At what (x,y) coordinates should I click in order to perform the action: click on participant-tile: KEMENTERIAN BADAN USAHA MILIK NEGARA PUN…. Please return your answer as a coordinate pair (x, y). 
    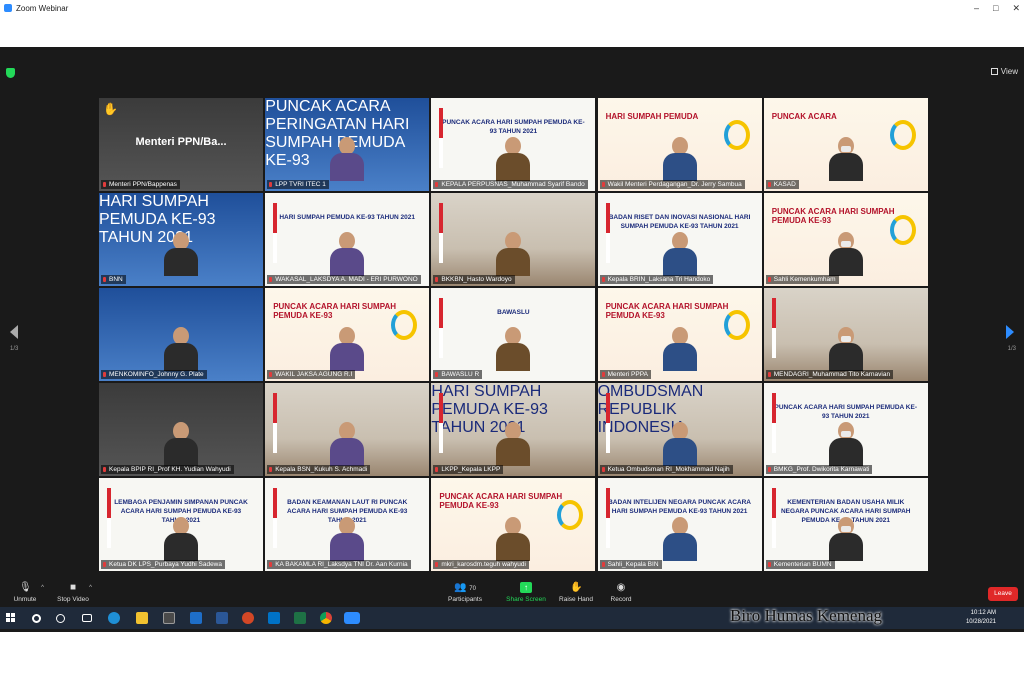
    Looking at the image, I should click on (845, 524).